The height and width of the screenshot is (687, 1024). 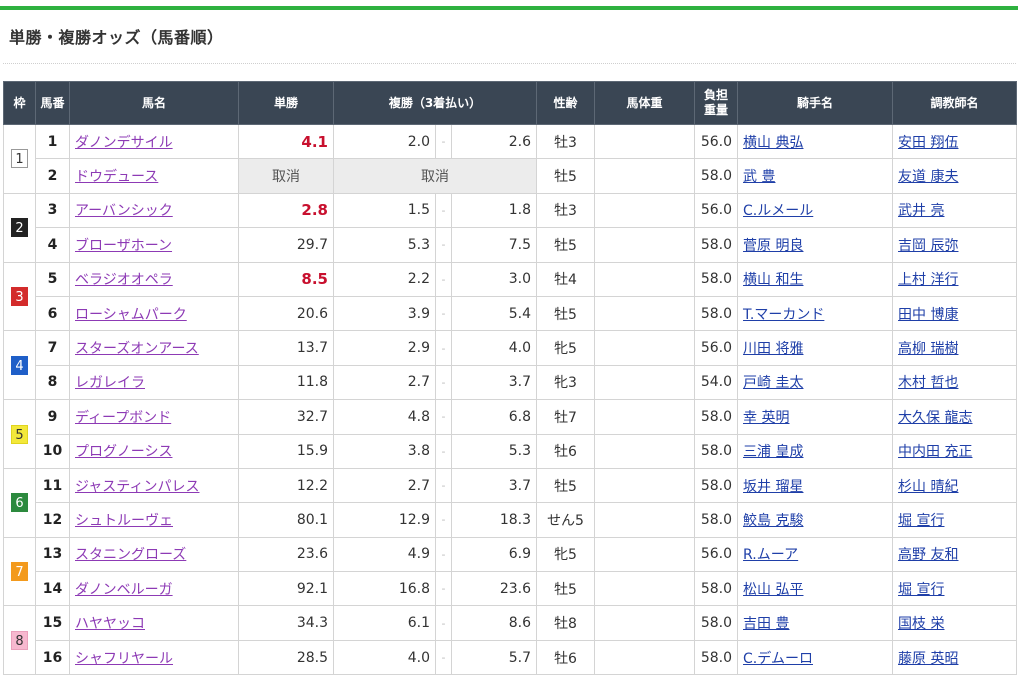 I want to click on trainer-link: 武井 亮, so click(x=921, y=211).